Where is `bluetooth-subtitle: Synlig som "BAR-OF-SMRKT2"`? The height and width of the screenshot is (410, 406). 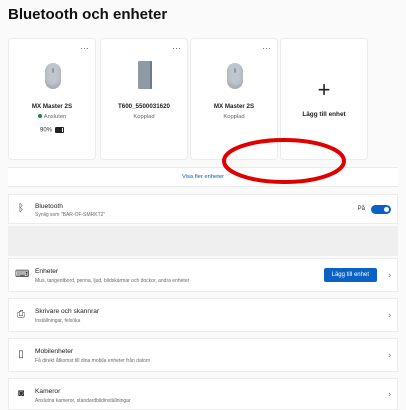 bluetooth-subtitle: Synlig som "BAR-OF-SMRKT2" is located at coordinates (70, 215).